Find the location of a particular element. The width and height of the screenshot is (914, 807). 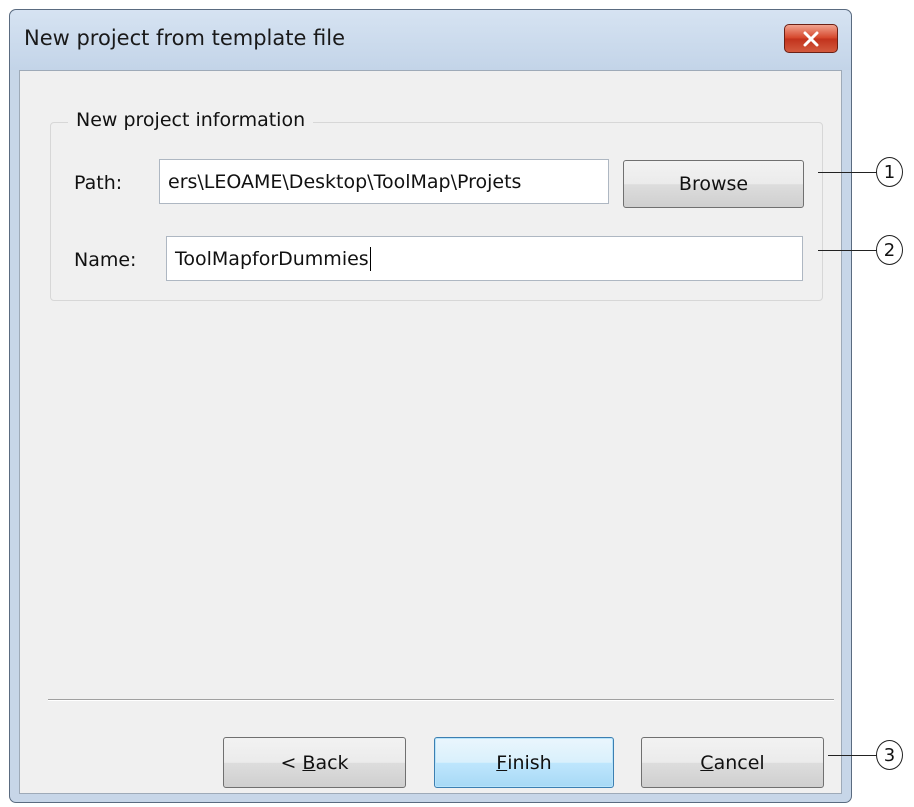

callout-3-marker: 3 is located at coordinates (889, 755).